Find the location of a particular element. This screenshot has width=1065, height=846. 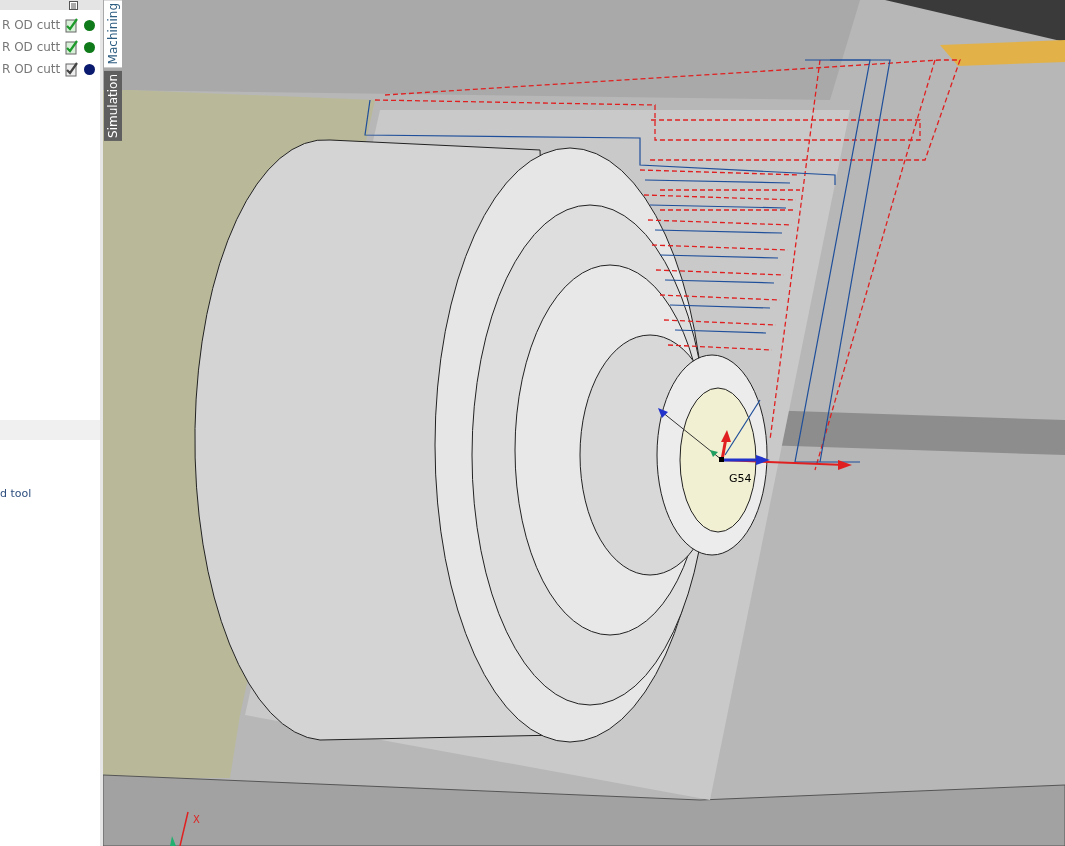

origin-label: G54 is located at coordinates (740, 478).